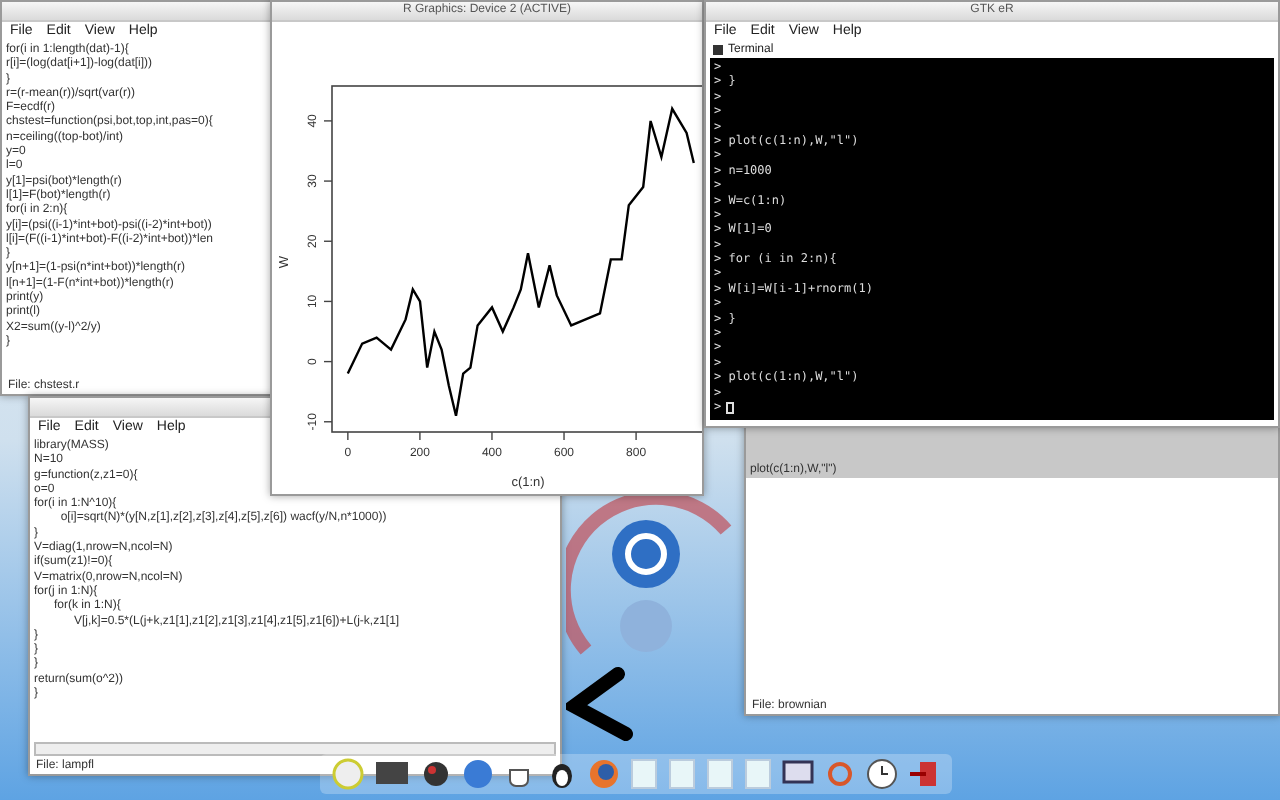 This screenshot has height=800, width=1280. Describe the element at coordinates (924, 774) in the screenshot. I see `exit-icon` at that location.